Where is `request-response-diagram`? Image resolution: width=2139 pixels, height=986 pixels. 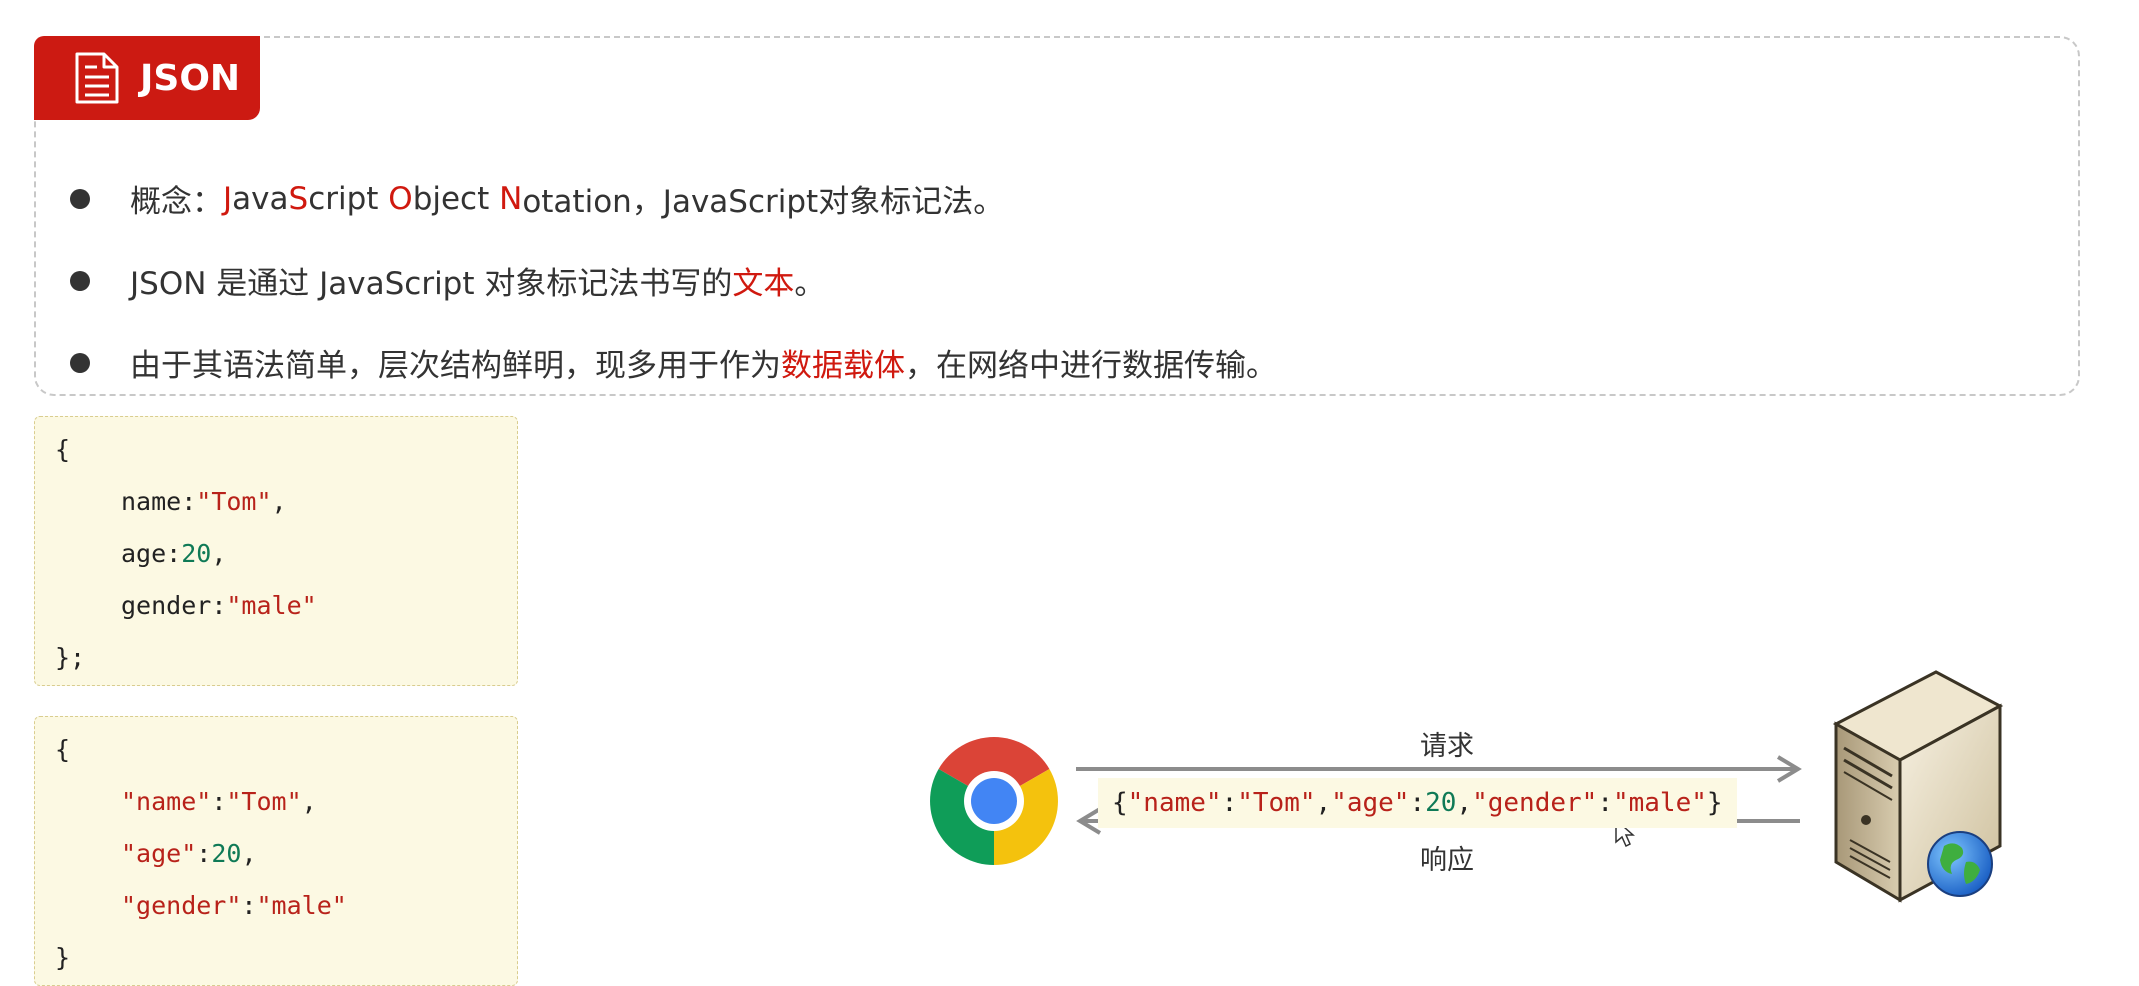 request-response-diagram is located at coordinates (1467, 786).